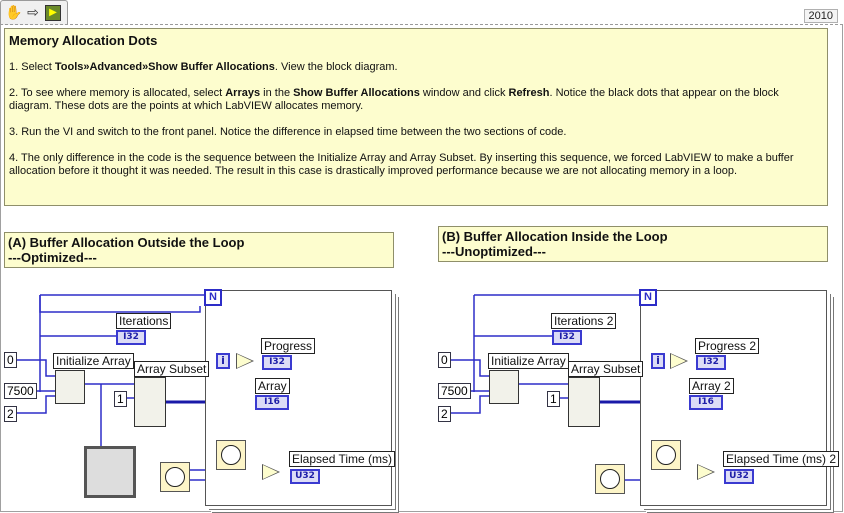 This screenshot has height=513, width=844. What do you see at coordinates (711, 362) in the screenshot?
I see `progress-indicator-b: I32` at bounding box center [711, 362].